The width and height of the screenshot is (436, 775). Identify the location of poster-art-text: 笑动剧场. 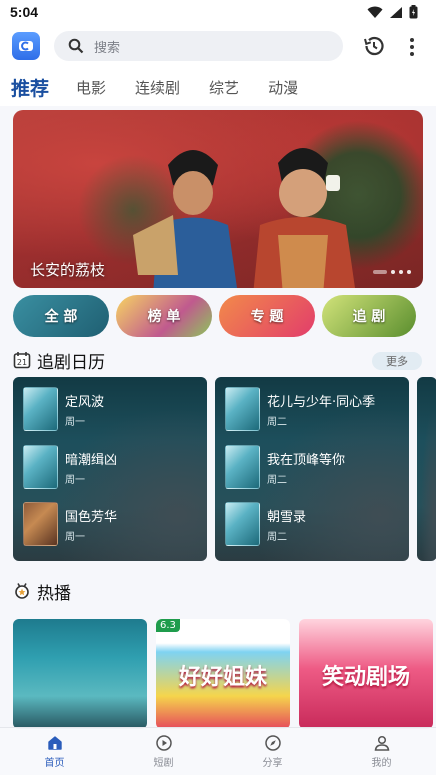
(365, 677).